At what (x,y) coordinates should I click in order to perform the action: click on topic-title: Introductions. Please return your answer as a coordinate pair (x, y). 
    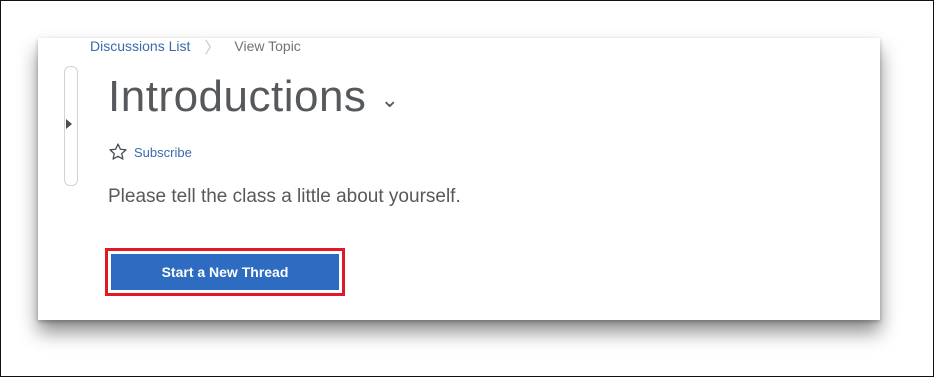
    Looking at the image, I should click on (237, 96).